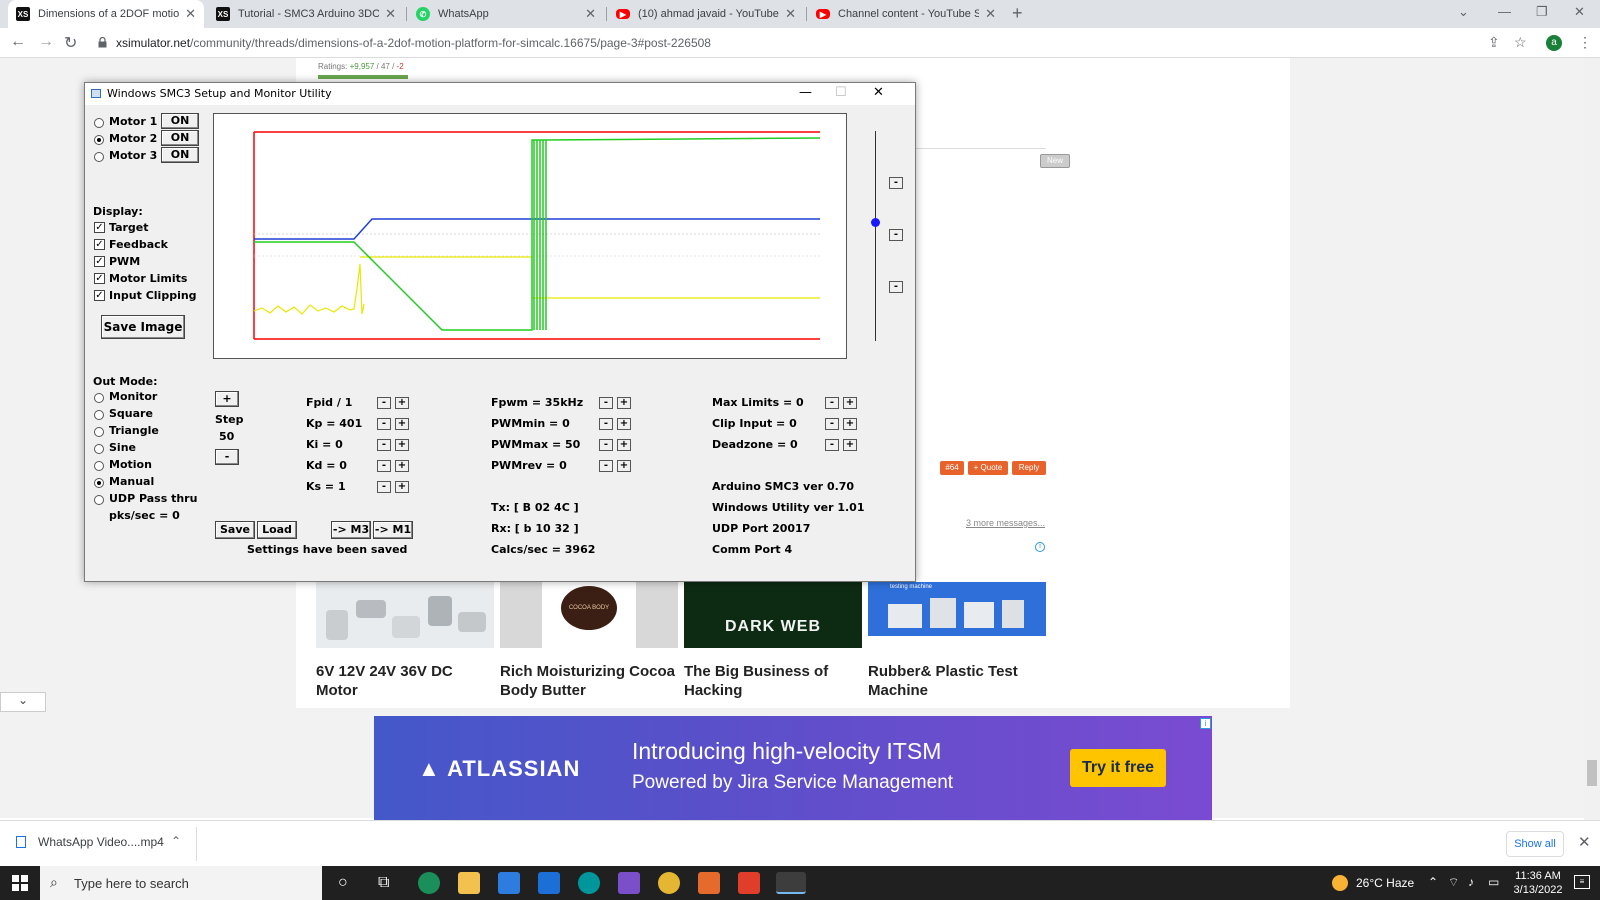  What do you see at coordinates (706, 14) in the screenshot?
I see `tab-youtube-channel: ▶ (10) ahmad javaid - YouTube ✕` at bounding box center [706, 14].